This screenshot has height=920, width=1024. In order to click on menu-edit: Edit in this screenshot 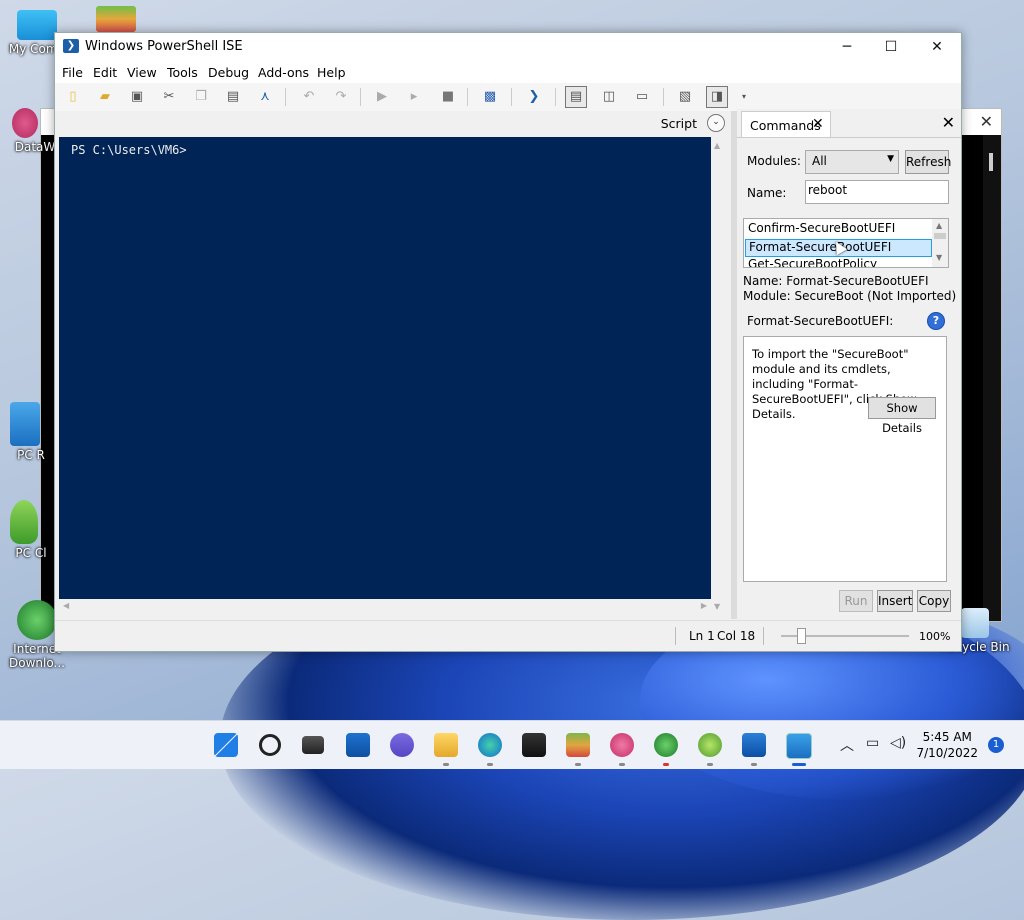, I will do `click(105, 72)`.